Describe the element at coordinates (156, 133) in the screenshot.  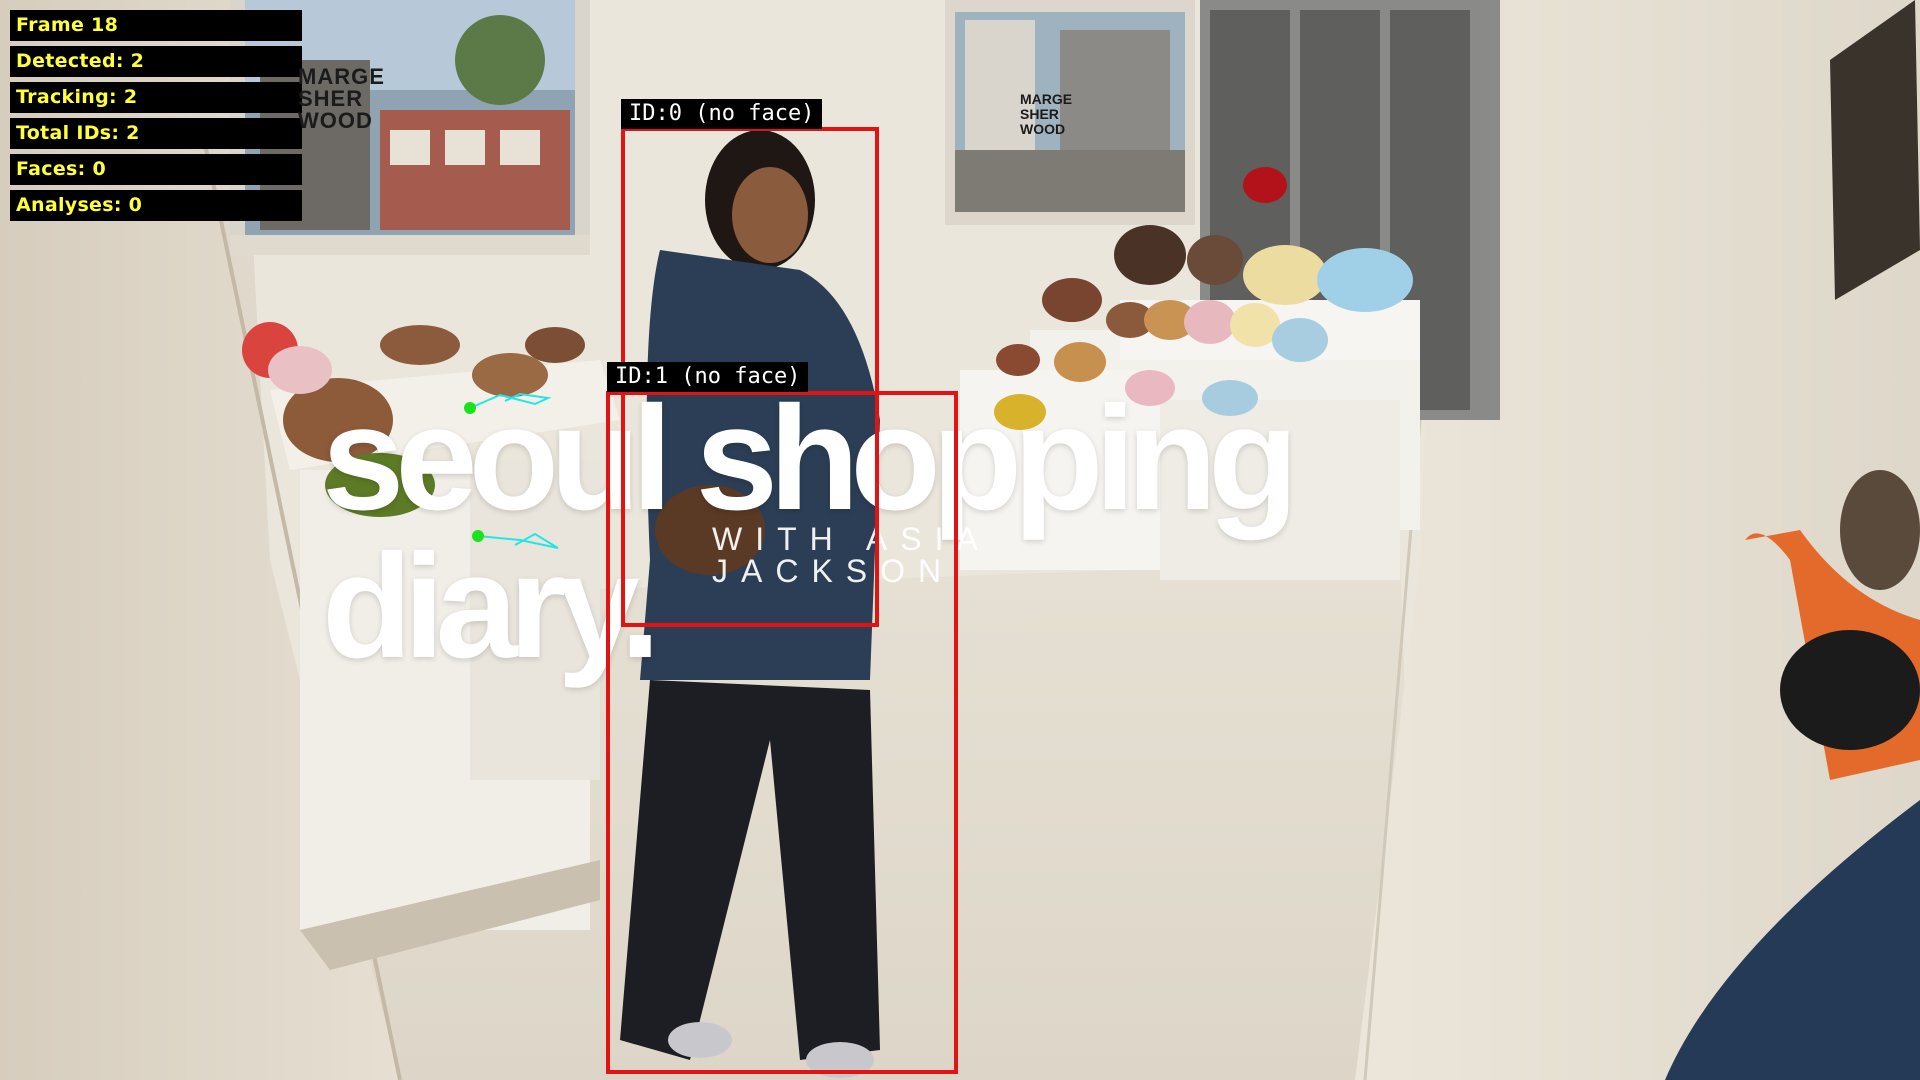
I see `hud-total-ids: Total IDs: 2` at that location.